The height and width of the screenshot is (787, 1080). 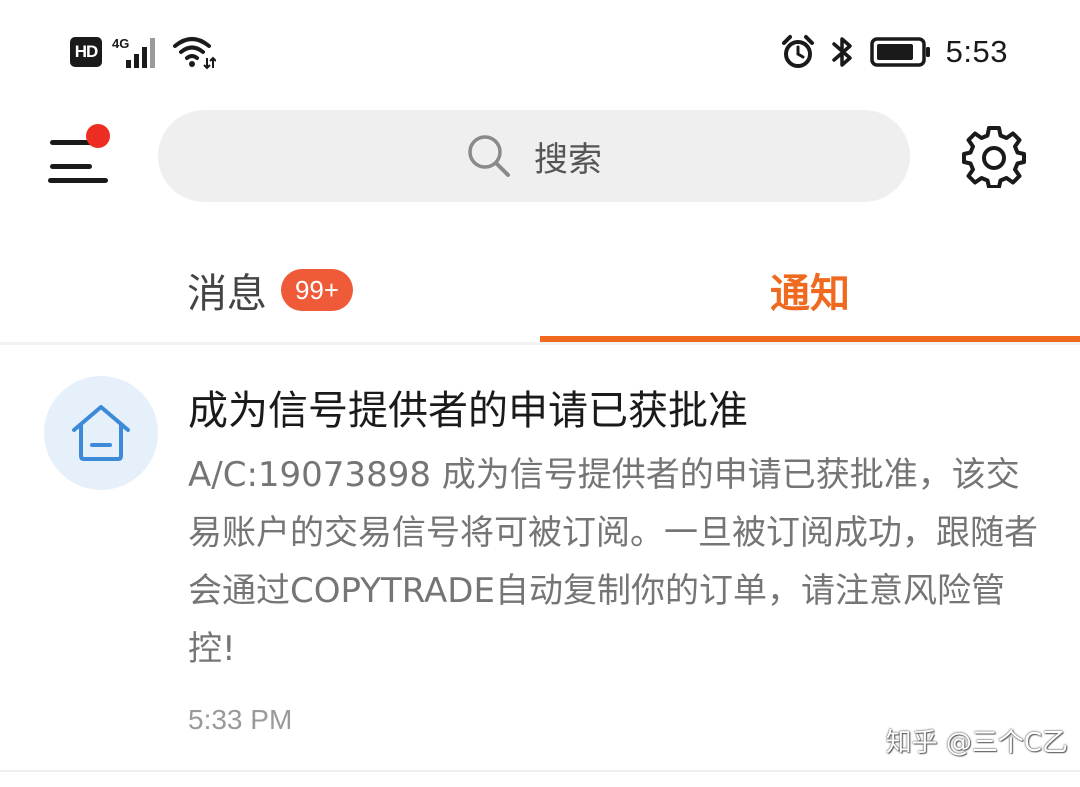 I want to click on list-divider, so click(x=540, y=771).